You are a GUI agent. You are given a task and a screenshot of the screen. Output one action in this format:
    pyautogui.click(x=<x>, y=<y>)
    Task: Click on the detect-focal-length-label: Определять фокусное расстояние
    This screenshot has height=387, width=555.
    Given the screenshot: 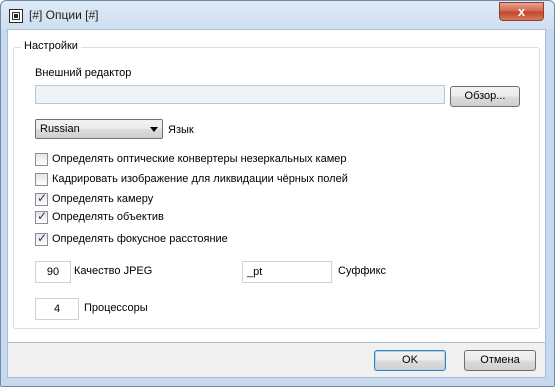 What is the action you would take?
    pyautogui.click(x=140, y=239)
    